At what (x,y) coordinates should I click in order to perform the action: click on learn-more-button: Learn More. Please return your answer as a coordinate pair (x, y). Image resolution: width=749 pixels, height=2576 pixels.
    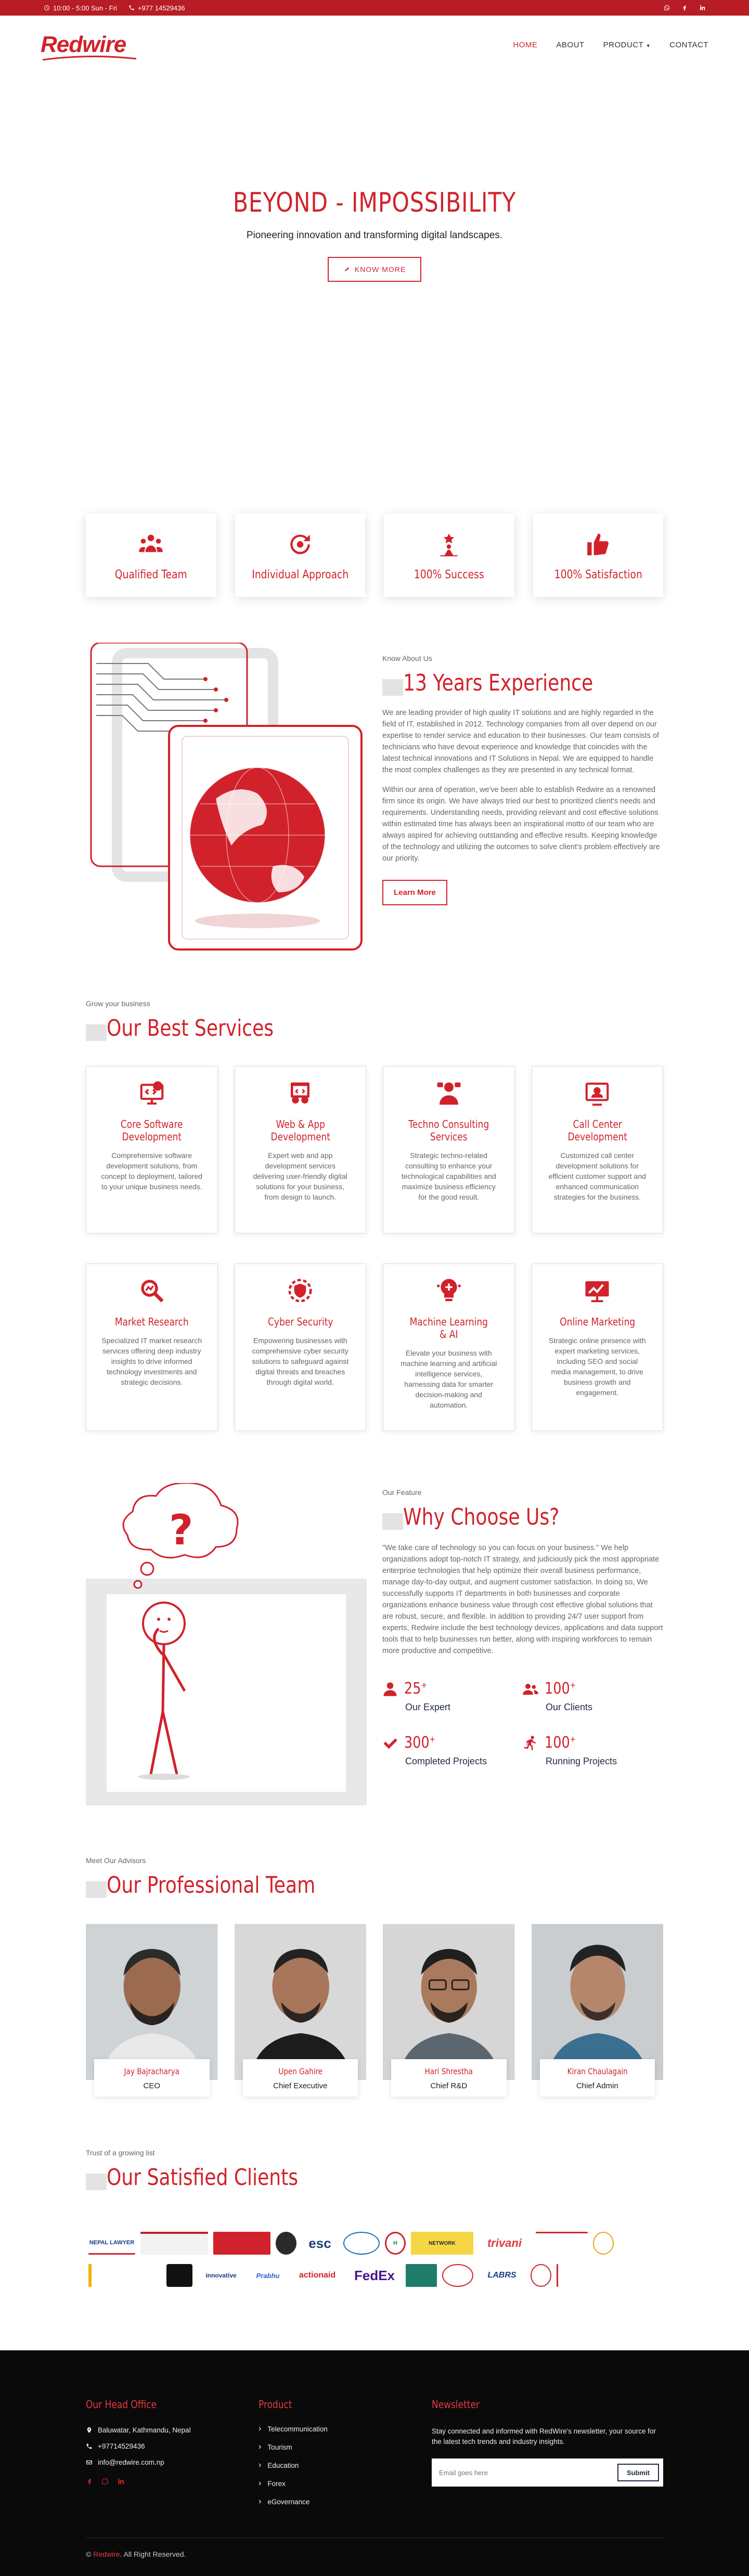
    Looking at the image, I should click on (415, 892).